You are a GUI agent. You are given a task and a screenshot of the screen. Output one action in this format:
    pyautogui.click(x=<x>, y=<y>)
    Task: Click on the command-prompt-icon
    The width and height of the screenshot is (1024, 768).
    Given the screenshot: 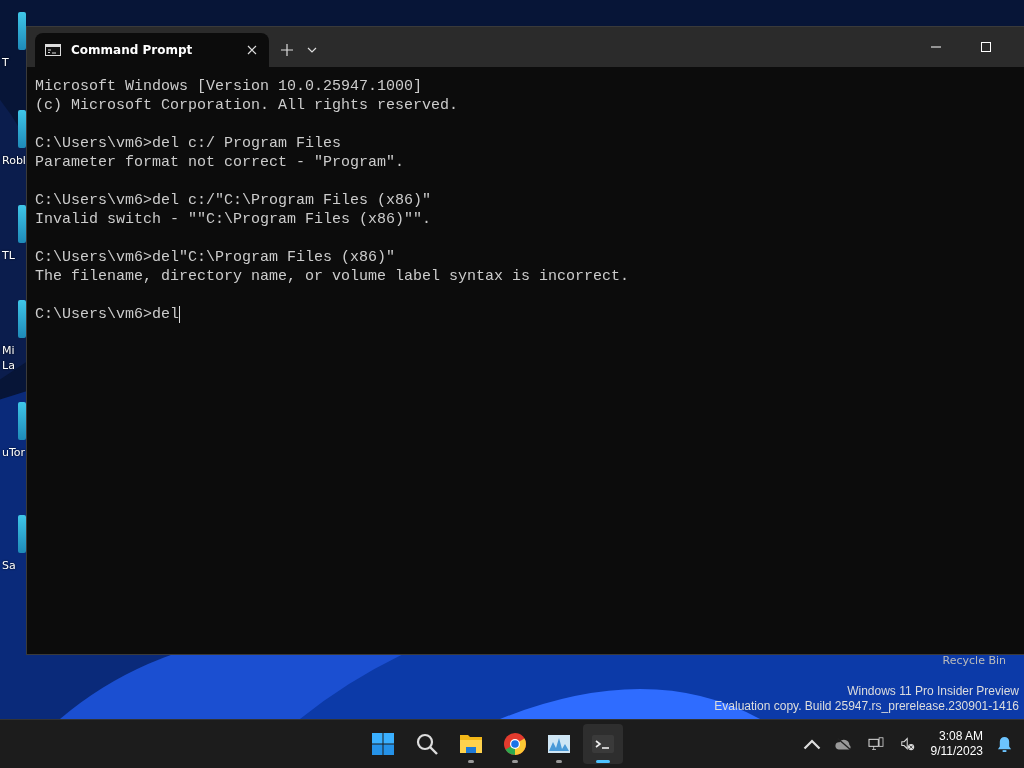 What is the action you would take?
    pyautogui.click(x=53, y=50)
    